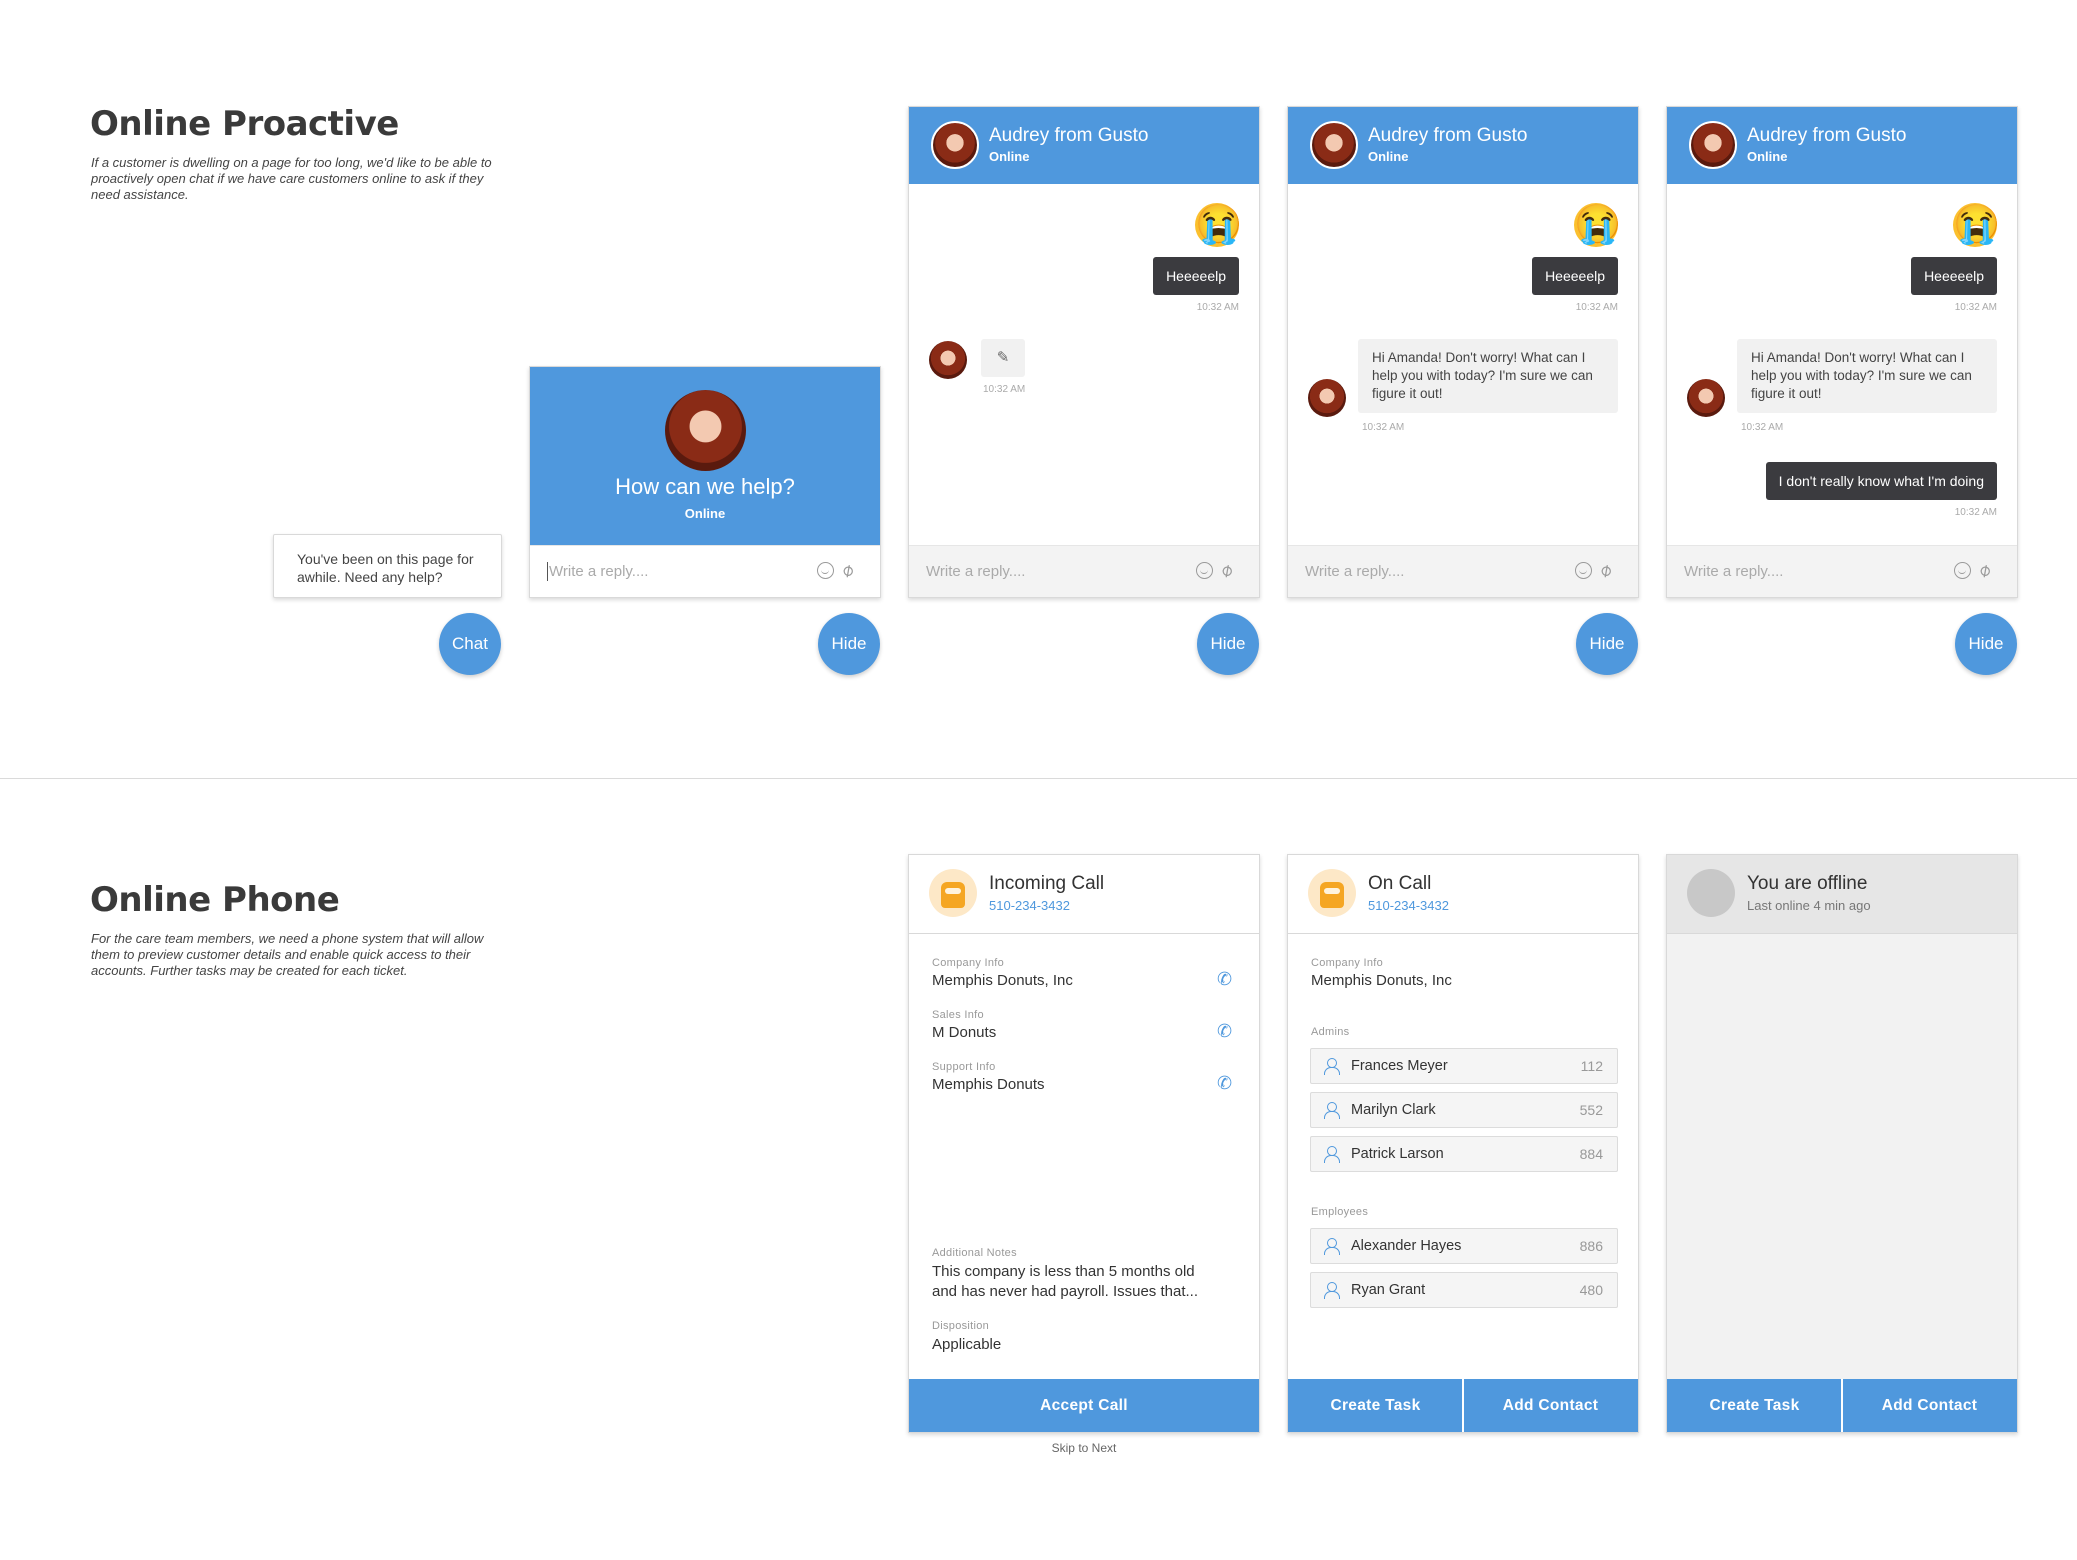  What do you see at coordinates (988, 1084) in the screenshot?
I see `support-info-value: Memphis Donuts` at bounding box center [988, 1084].